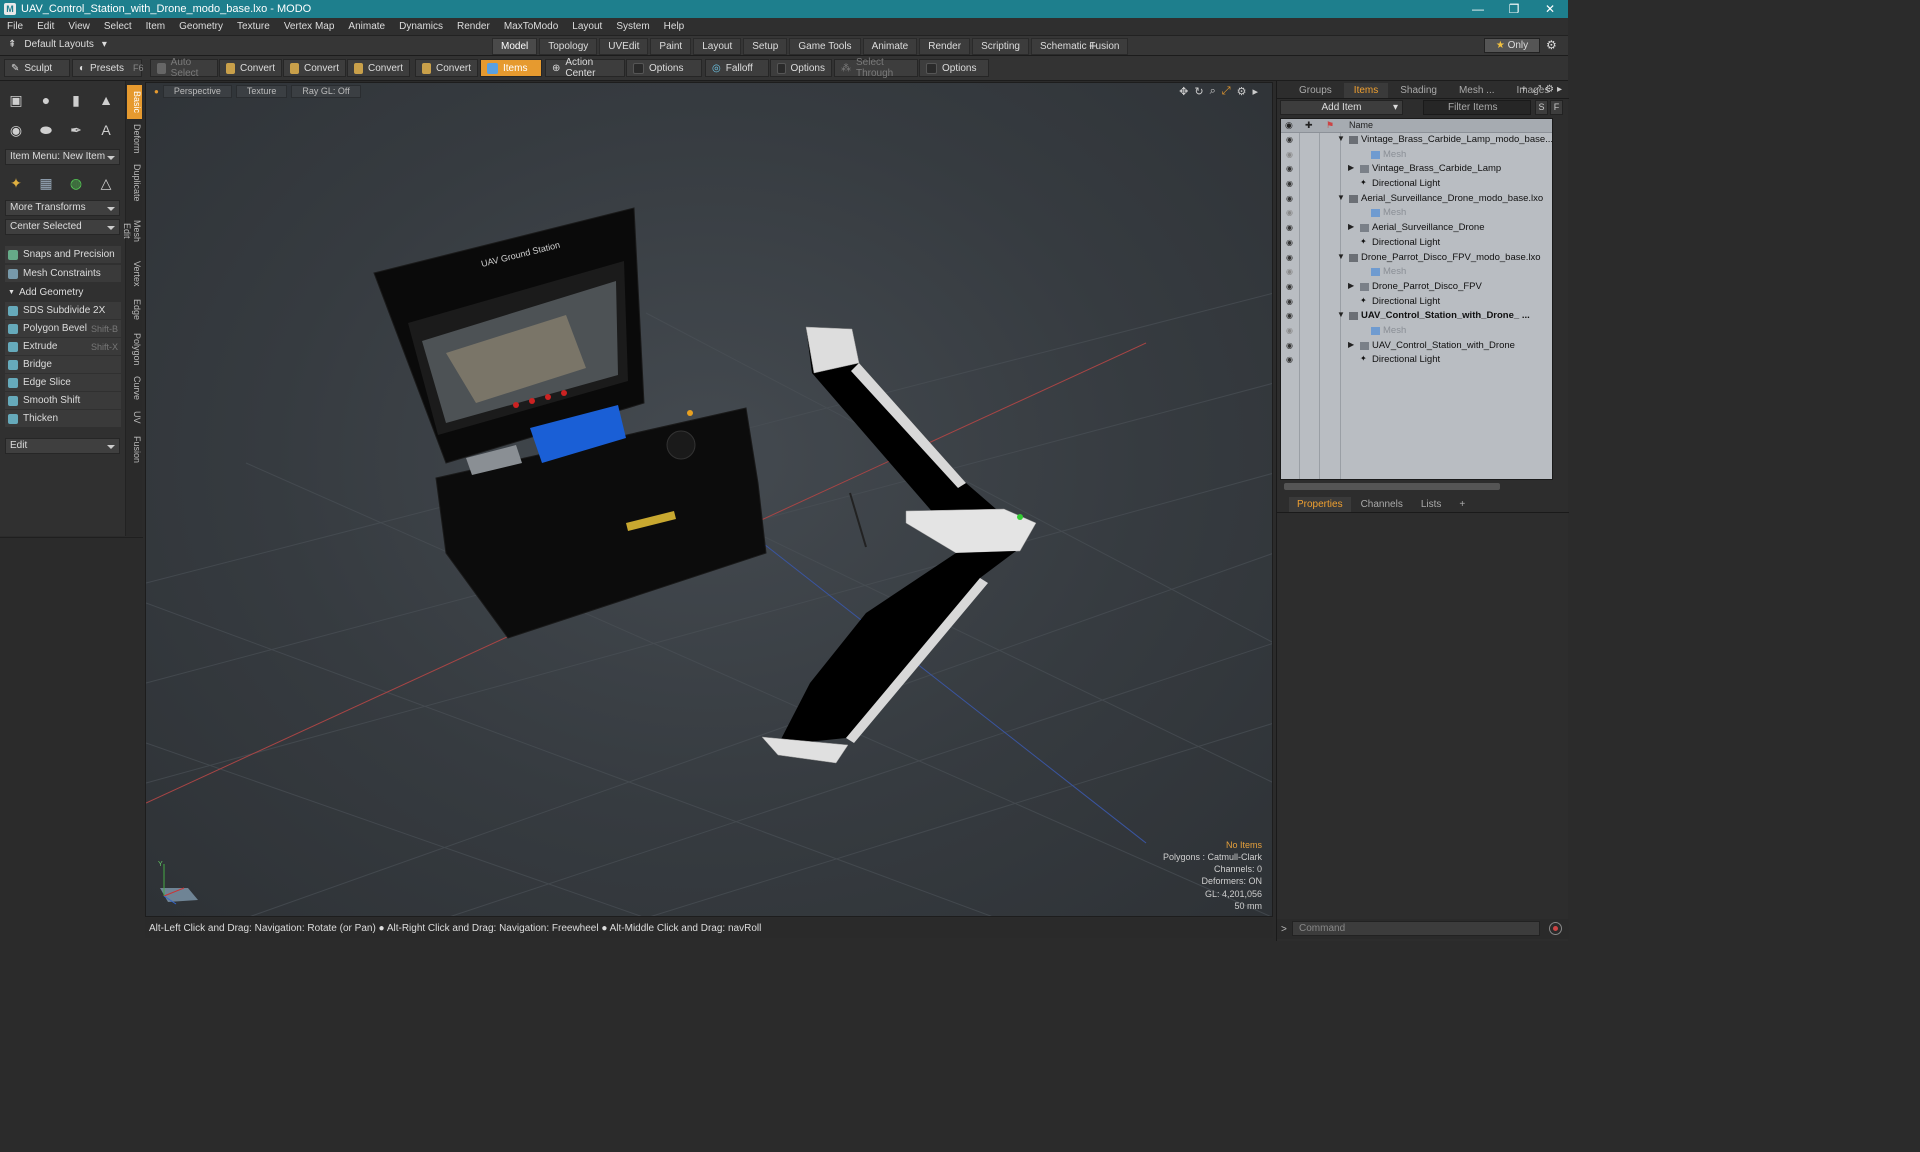  Describe the element at coordinates (1477, 107) in the screenshot. I see `filter-items-input: Filter Items` at that location.